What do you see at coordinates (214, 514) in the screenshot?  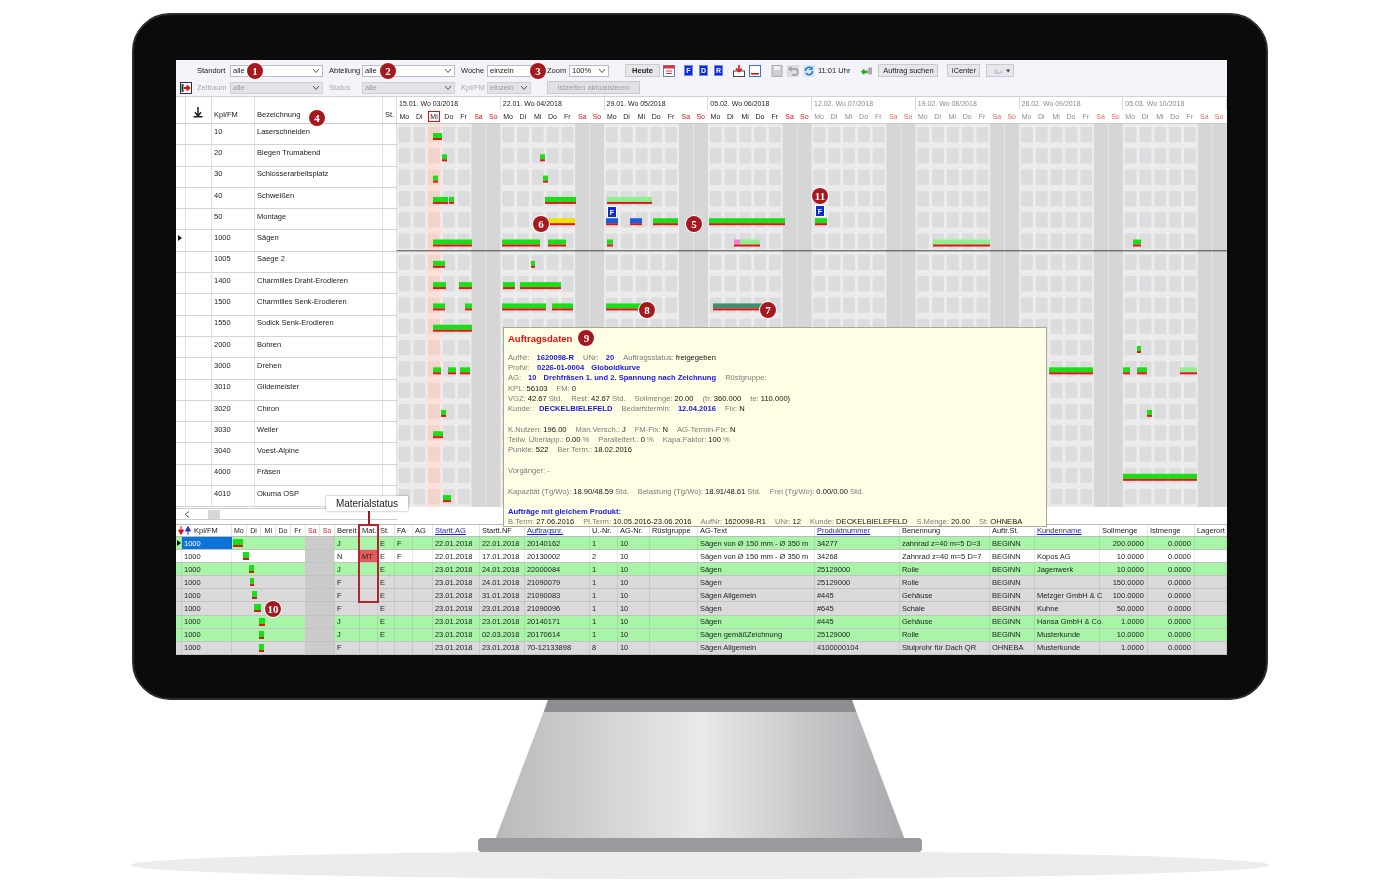 I see `scrollbar-thumb` at bounding box center [214, 514].